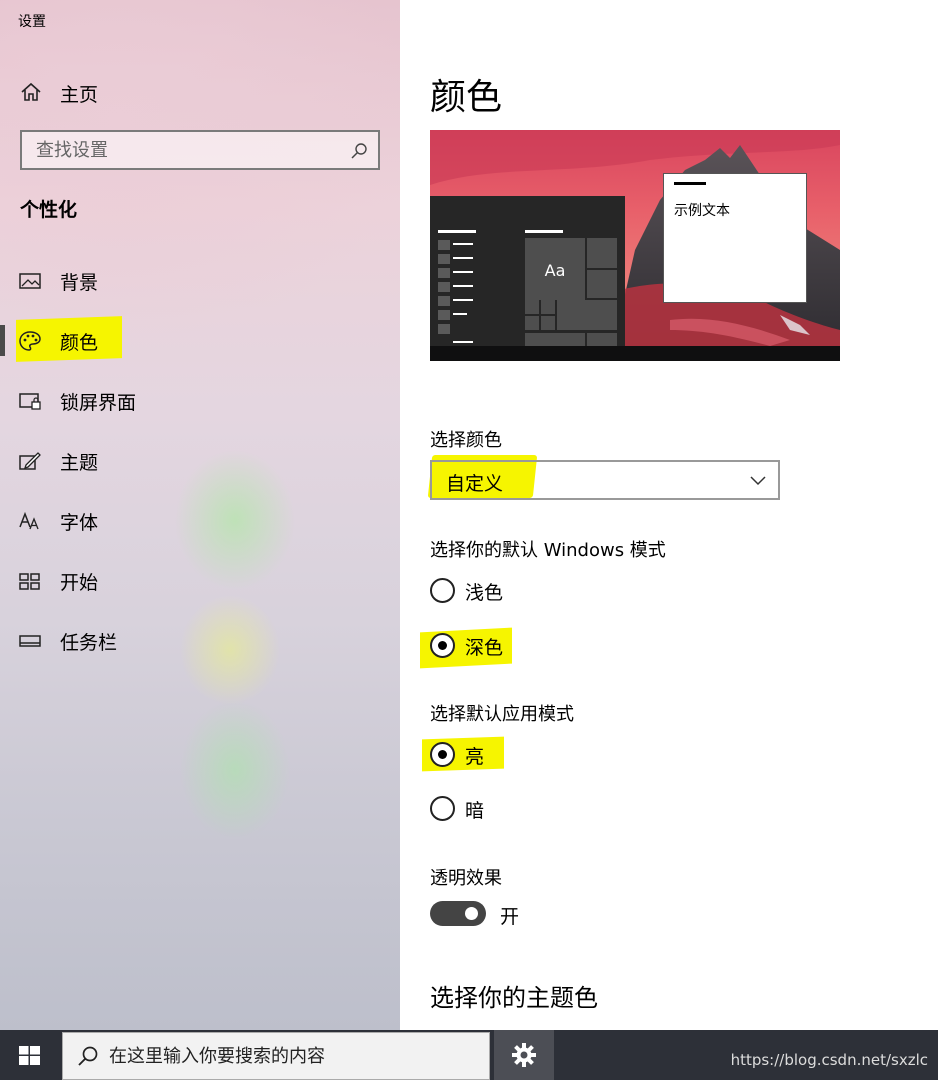 Image resolution: width=938 pixels, height=1080 pixels. What do you see at coordinates (79, 583) in the screenshot?
I see `sidebar-item-label: 开始` at bounding box center [79, 583].